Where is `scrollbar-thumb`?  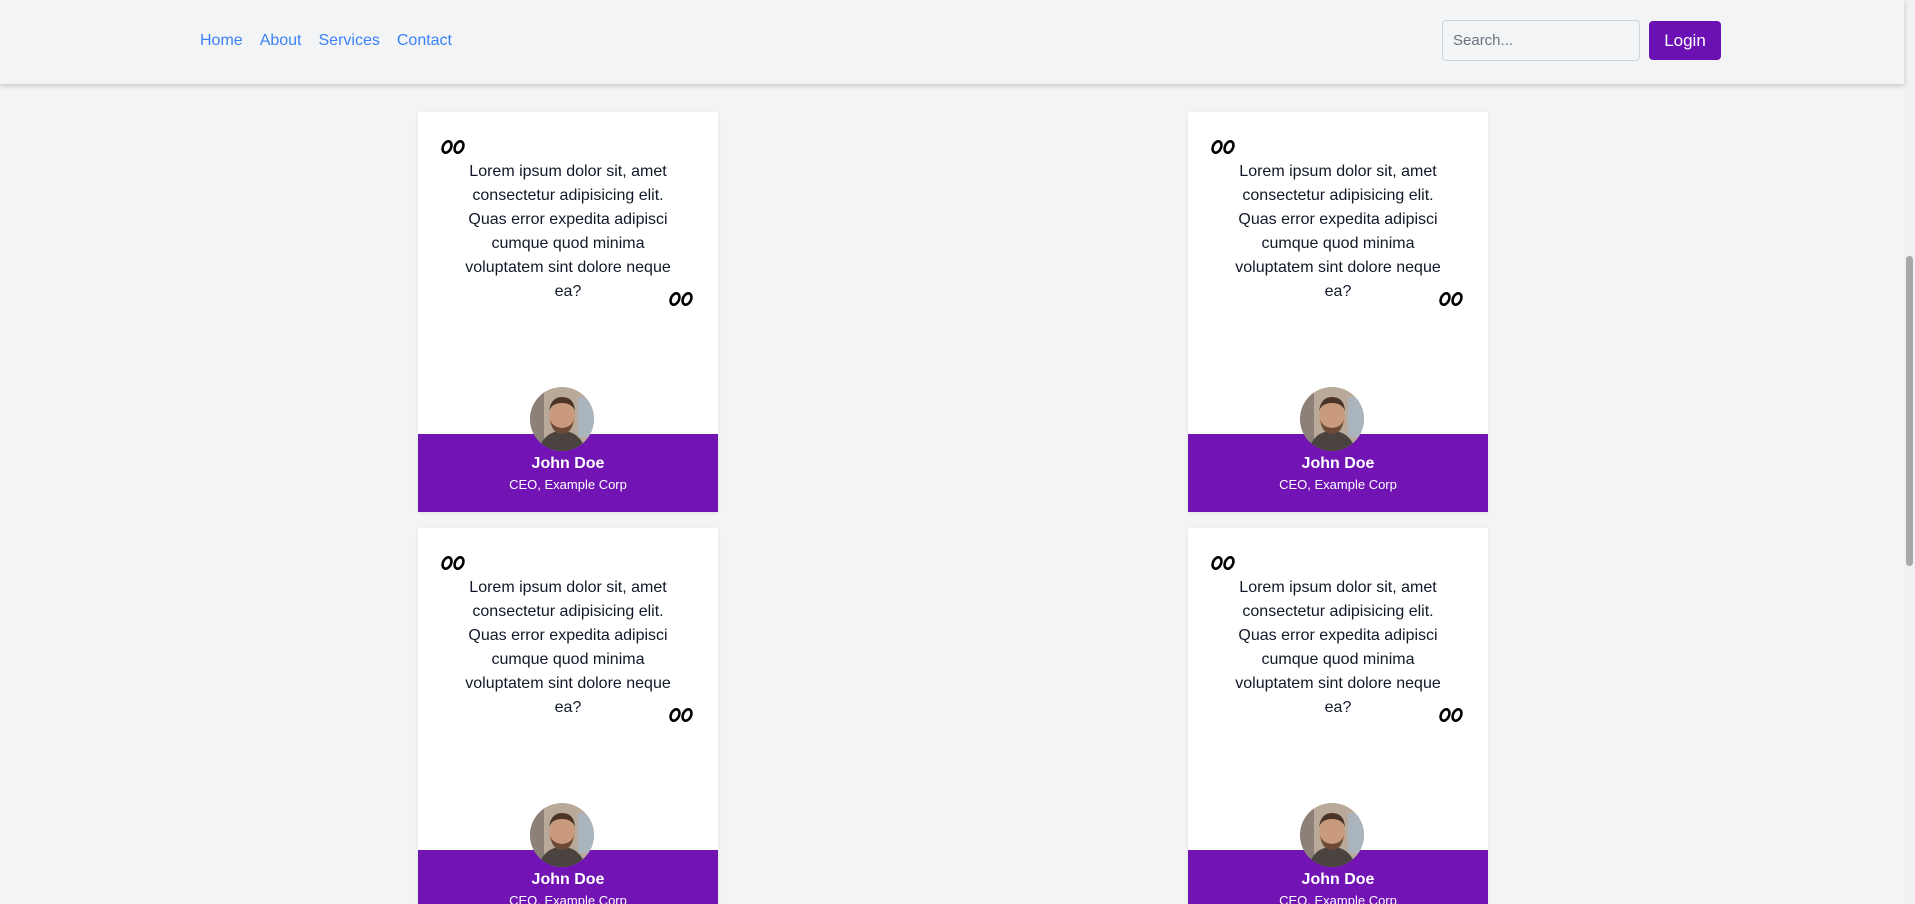 scrollbar-thumb is located at coordinates (1909, 411).